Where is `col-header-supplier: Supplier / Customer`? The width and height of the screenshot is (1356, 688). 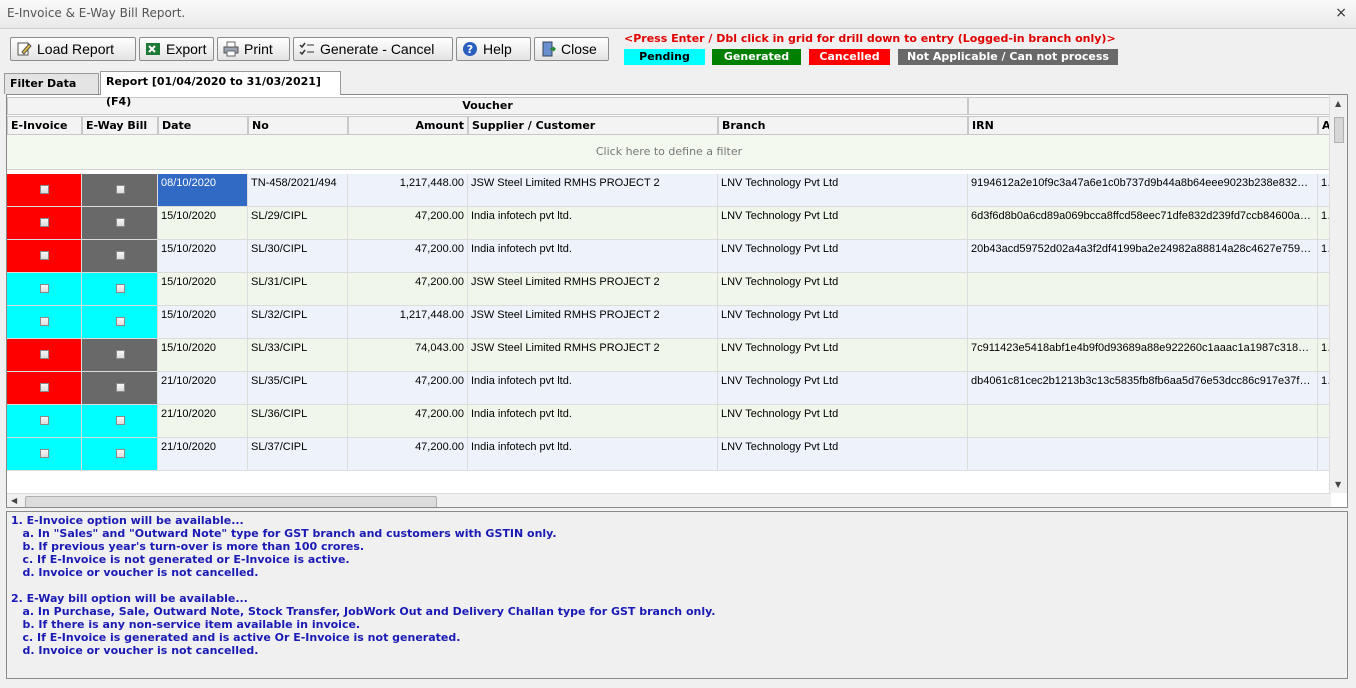
col-header-supplier: Supplier / Customer is located at coordinates (593, 125).